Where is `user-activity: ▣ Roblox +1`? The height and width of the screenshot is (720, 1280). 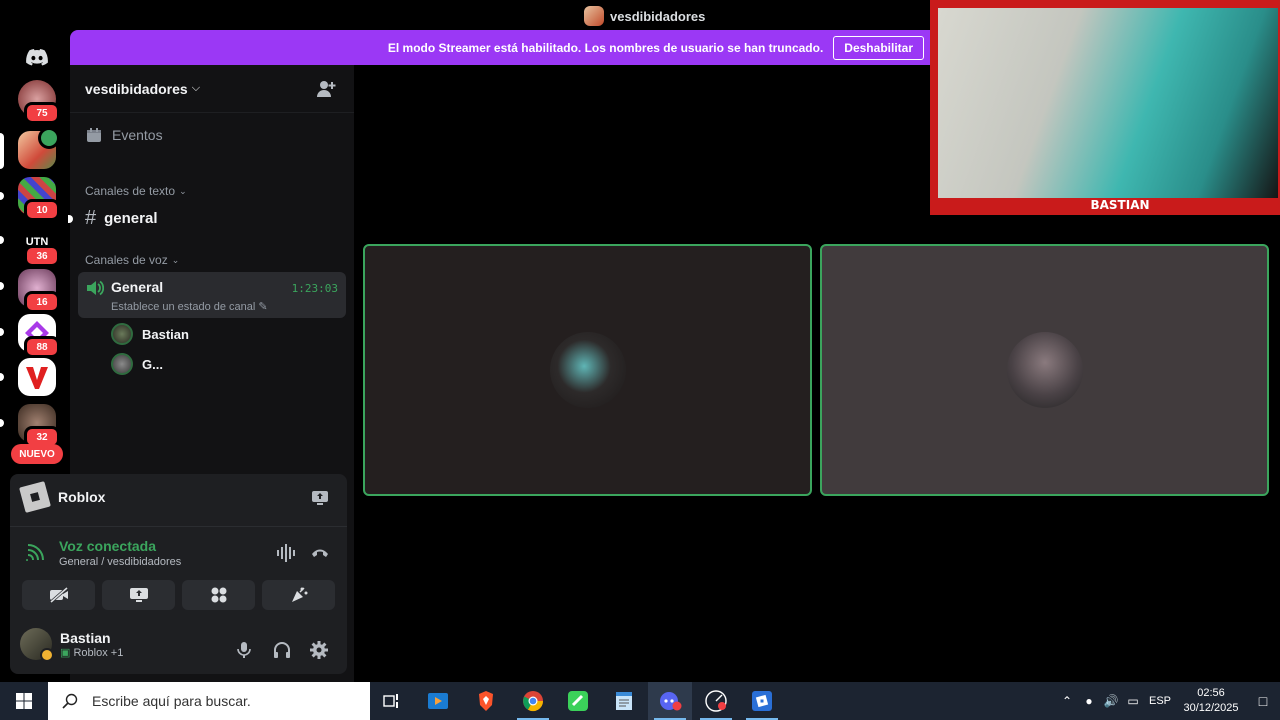
user-activity: ▣ Roblox +1 is located at coordinates (91, 652).